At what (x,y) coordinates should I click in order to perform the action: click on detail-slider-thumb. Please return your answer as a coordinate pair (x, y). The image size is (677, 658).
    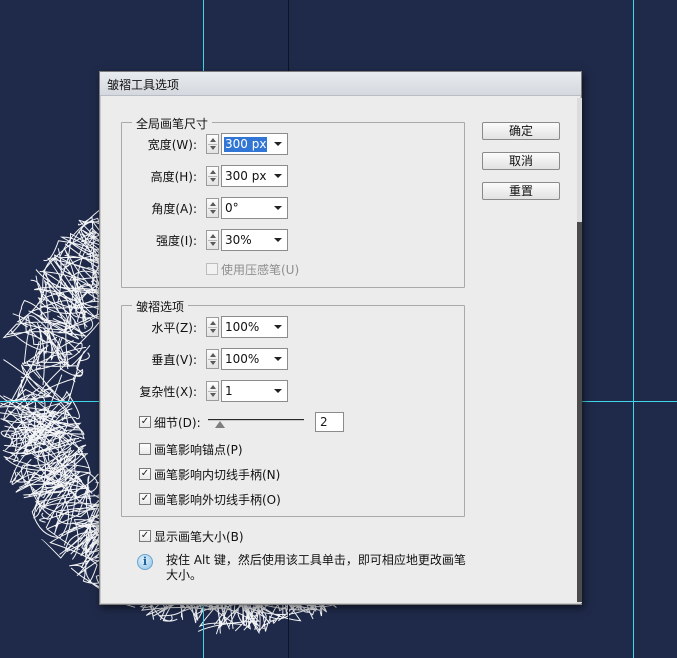
    Looking at the image, I should click on (219, 424).